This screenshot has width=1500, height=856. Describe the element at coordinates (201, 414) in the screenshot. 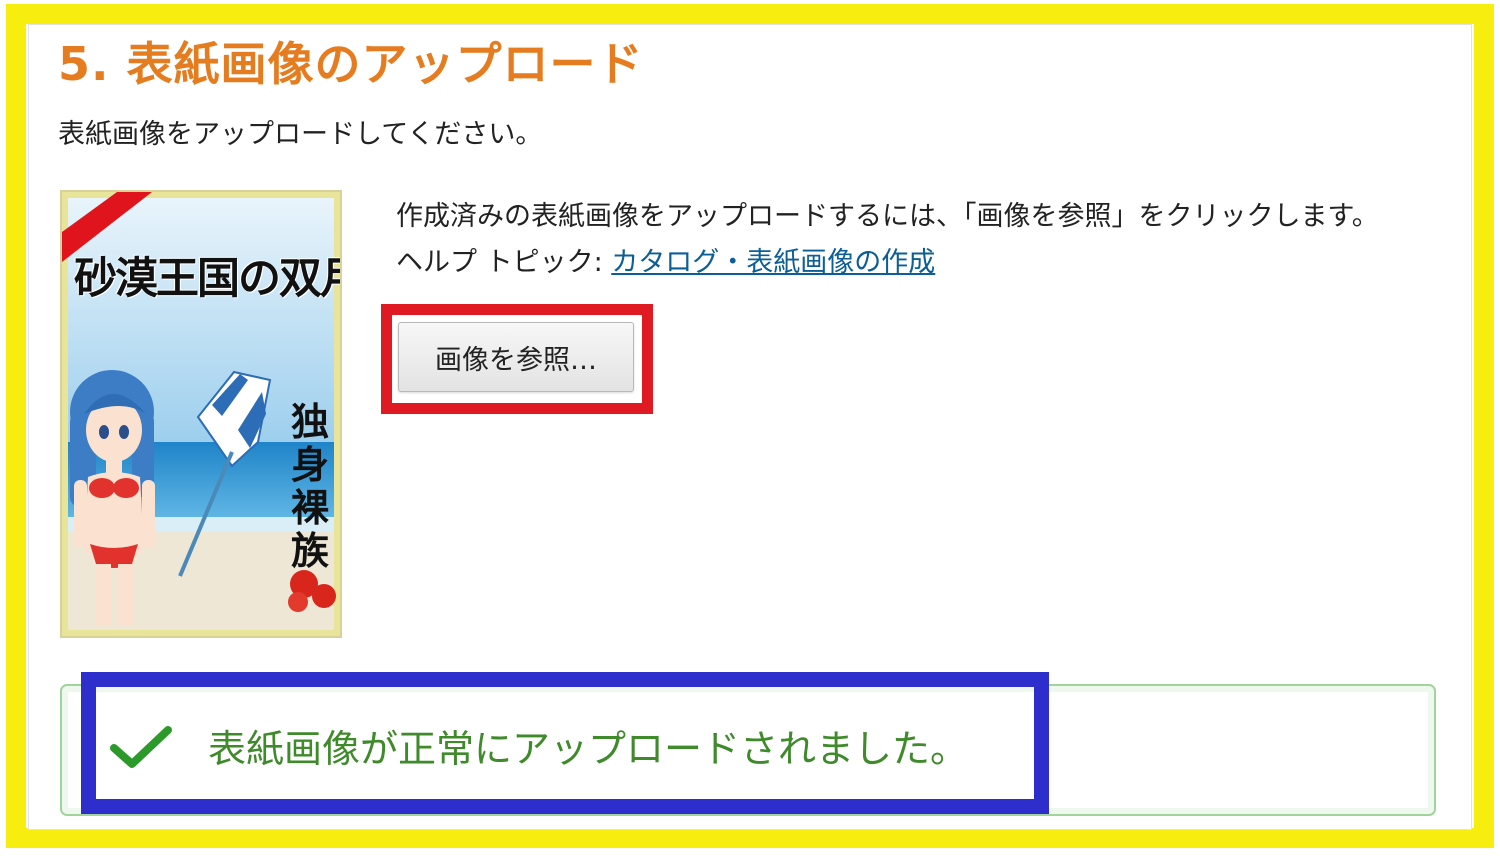

I see `book-cover-image: 砂漠王国の双月姫 独身裸族` at that location.